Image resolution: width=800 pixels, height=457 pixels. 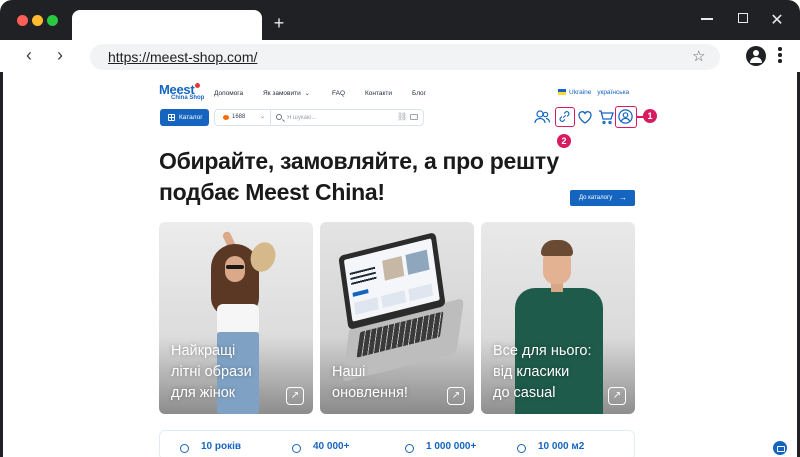 I want to click on go-to-catalog-button: До каталогу →, so click(x=602, y=198).